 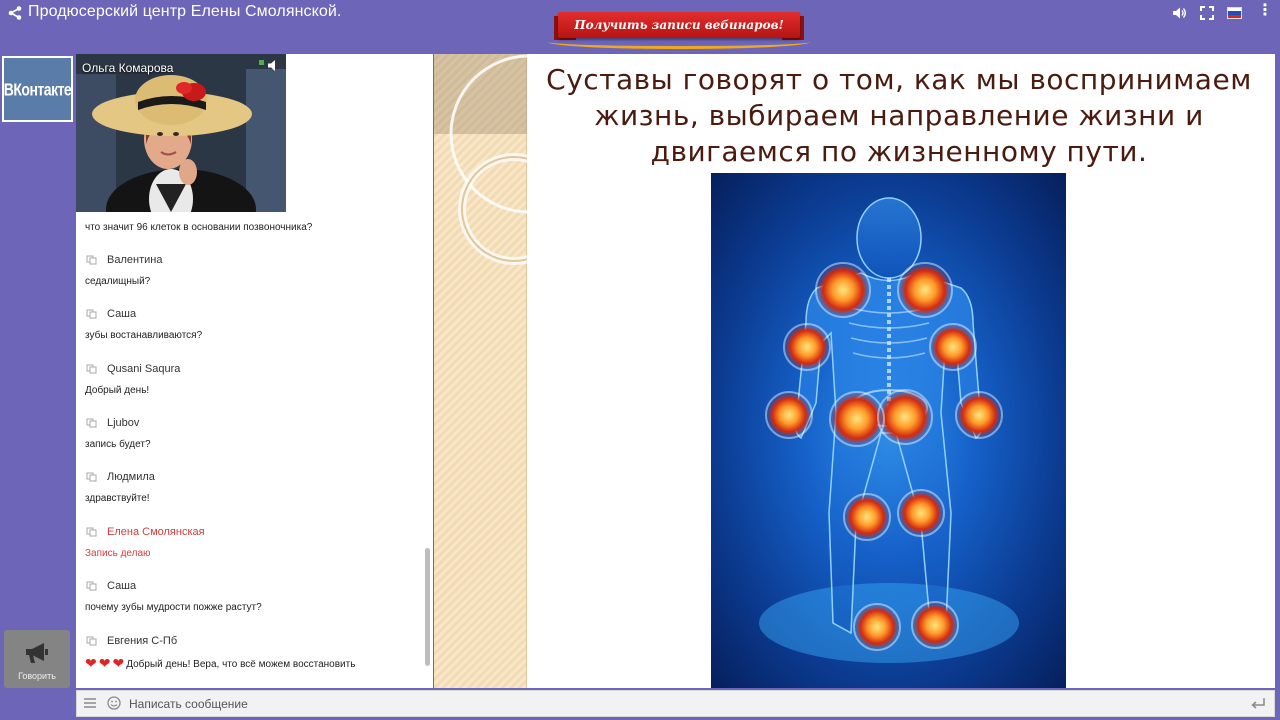 I want to click on top-right-controls, so click(x=1206, y=13).